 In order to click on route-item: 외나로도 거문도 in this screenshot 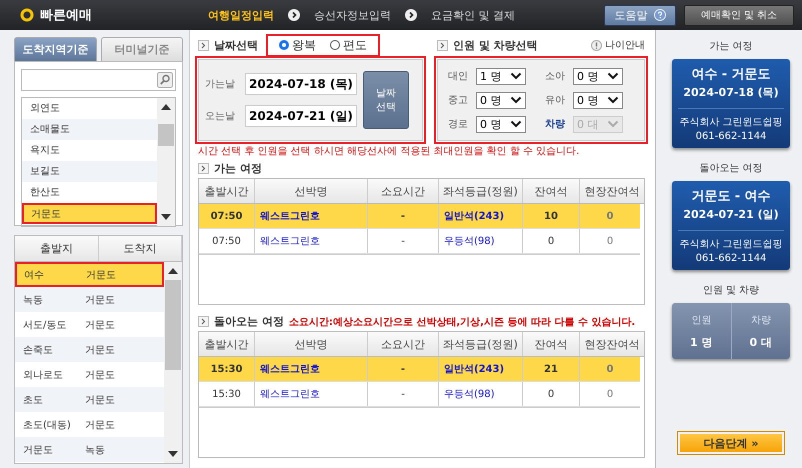, I will do `click(89, 374)`.